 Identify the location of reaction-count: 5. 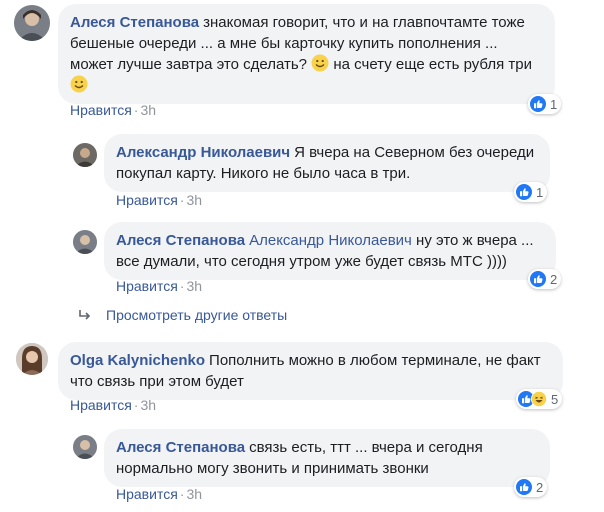
(555, 399).